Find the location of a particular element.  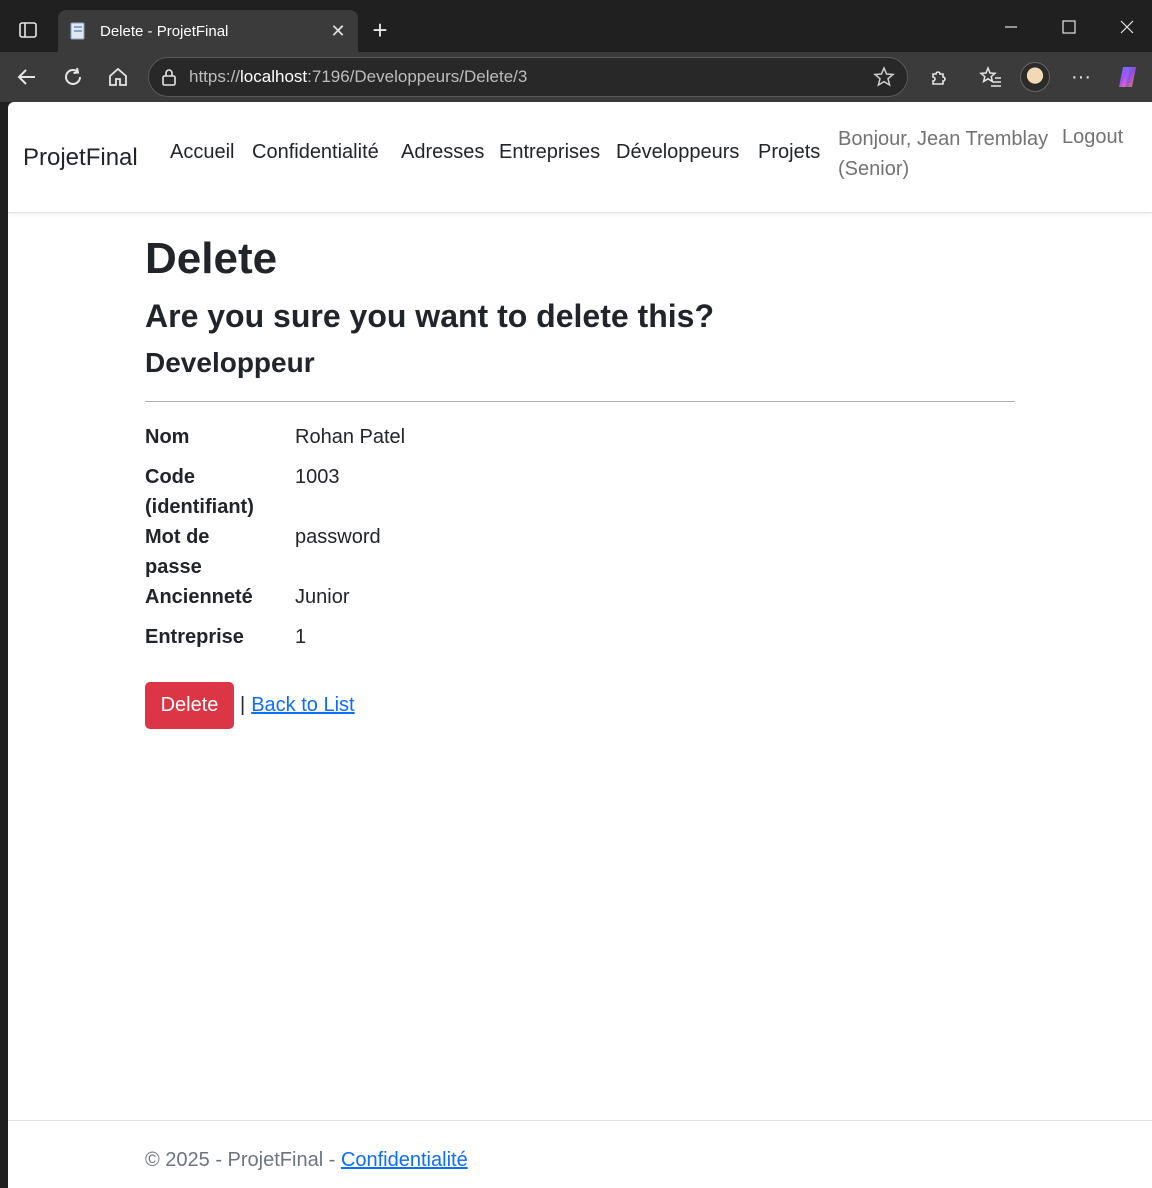

more-options-button: ··· is located at coordinates (1081, 77).